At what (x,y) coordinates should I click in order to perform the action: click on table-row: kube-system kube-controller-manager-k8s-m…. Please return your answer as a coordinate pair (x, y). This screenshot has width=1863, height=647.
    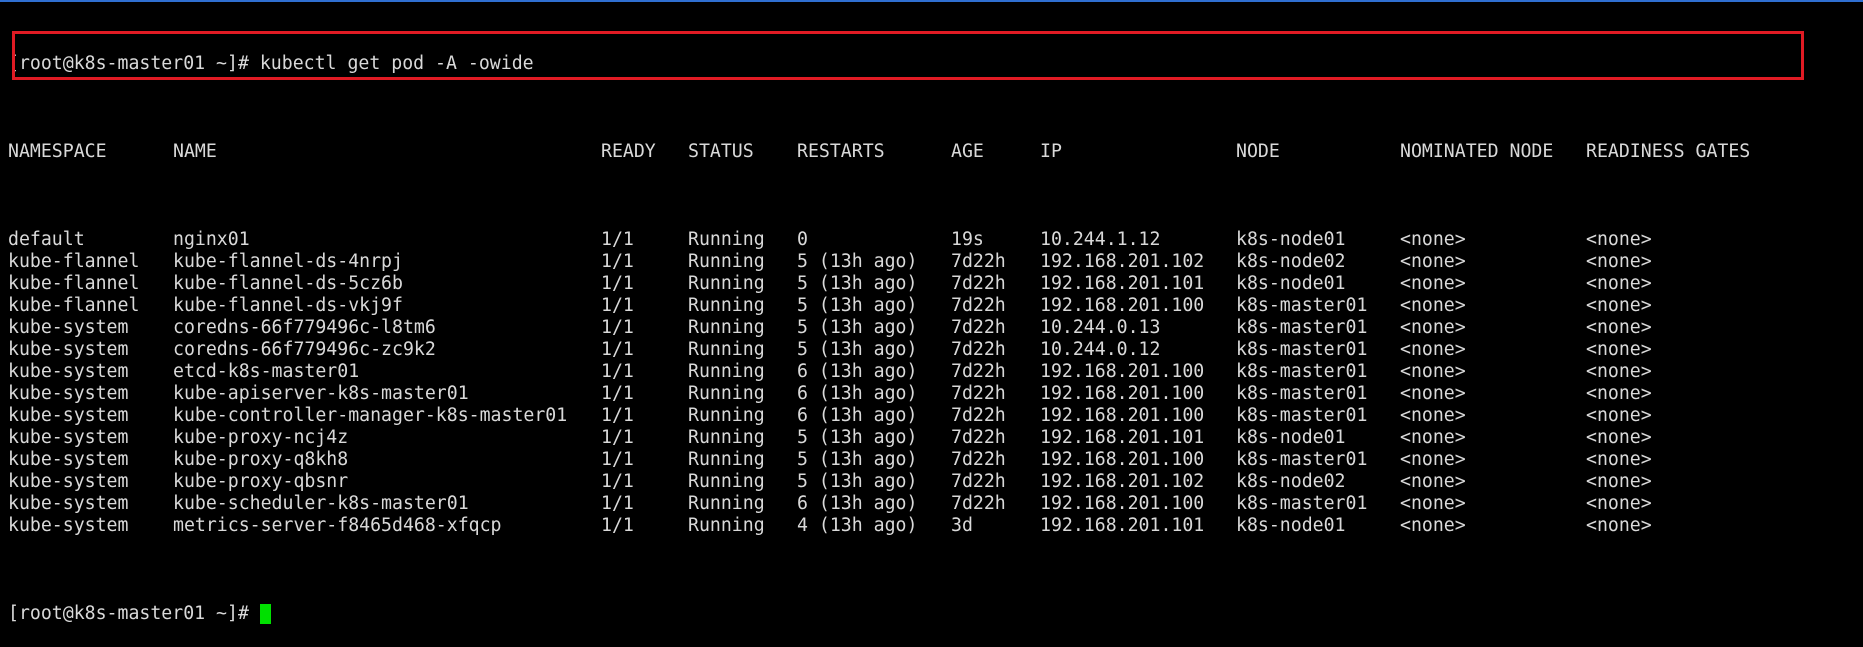
    Looking at the image, I should click on (932, 416).